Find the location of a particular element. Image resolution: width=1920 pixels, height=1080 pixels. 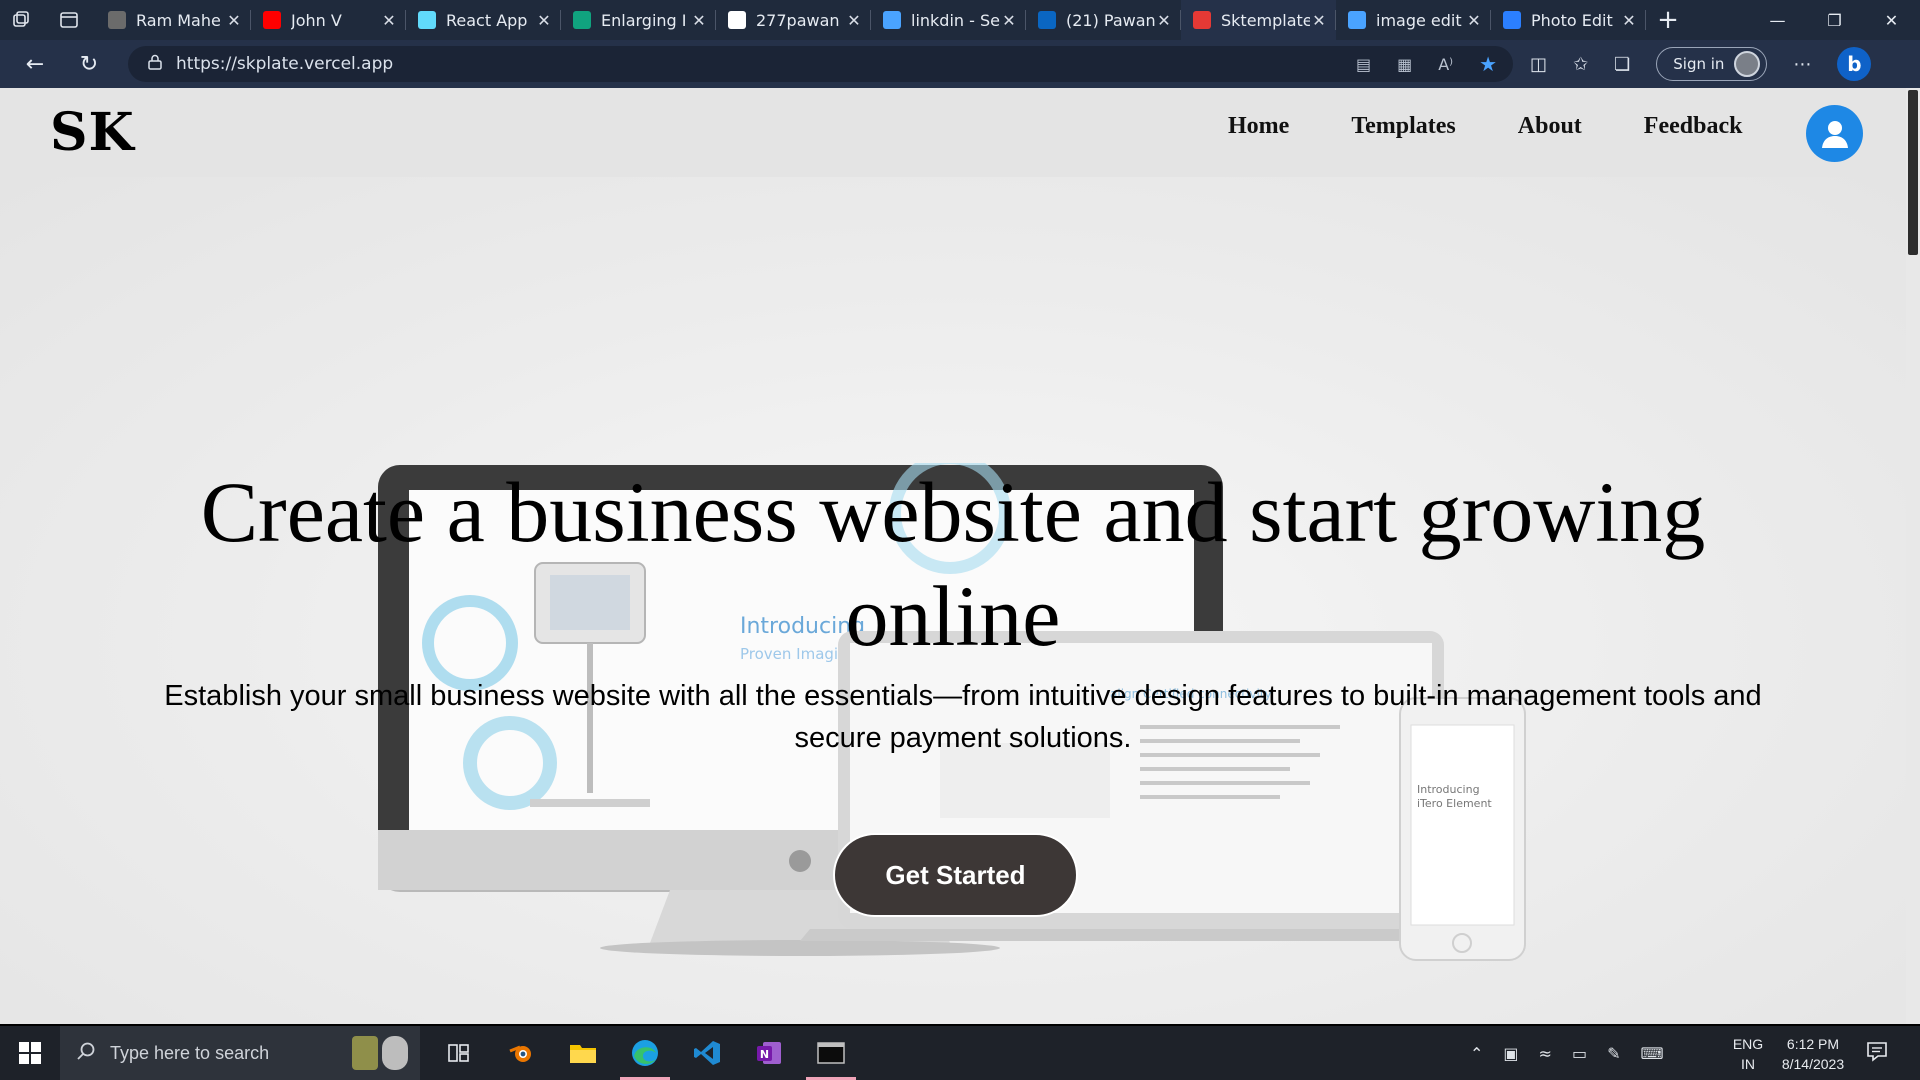

back-button: ← is located at coordinates (35, 64).